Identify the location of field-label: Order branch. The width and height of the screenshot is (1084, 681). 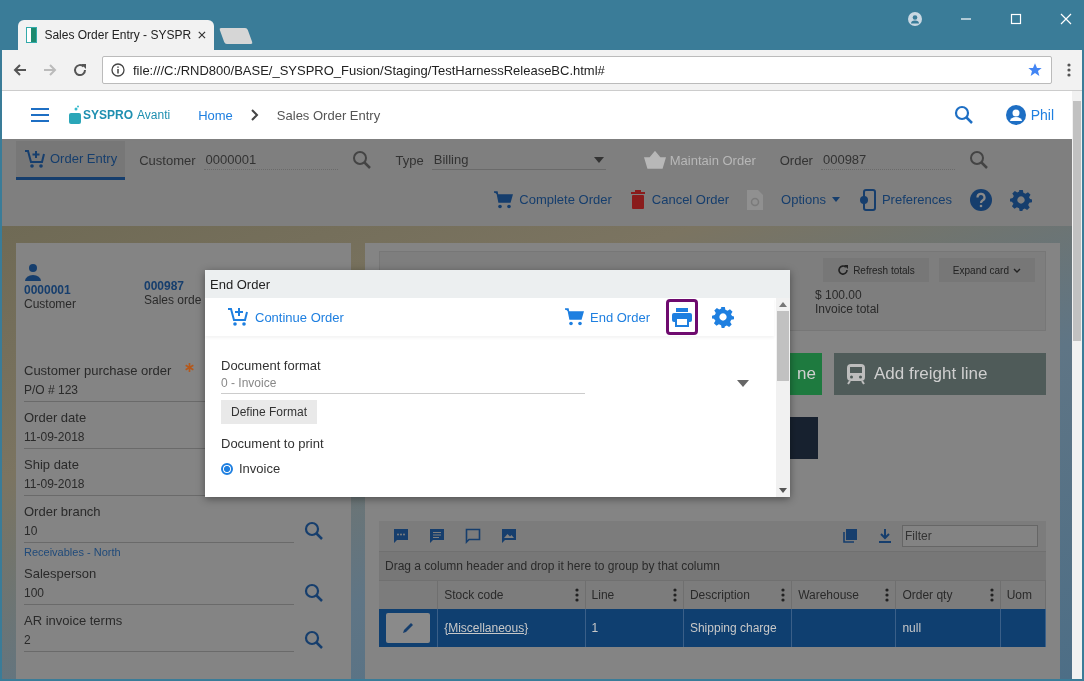
(62, 511).